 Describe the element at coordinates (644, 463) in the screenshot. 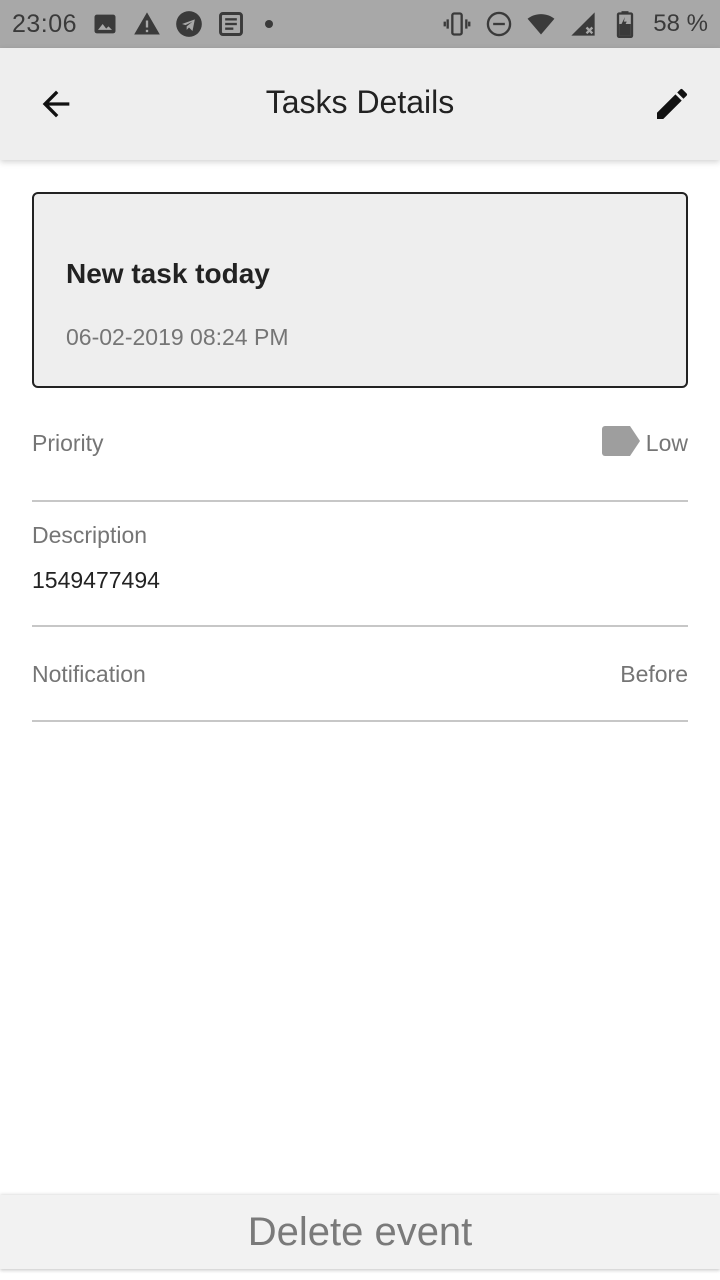

I see `priority-value-group: Low` at that location.